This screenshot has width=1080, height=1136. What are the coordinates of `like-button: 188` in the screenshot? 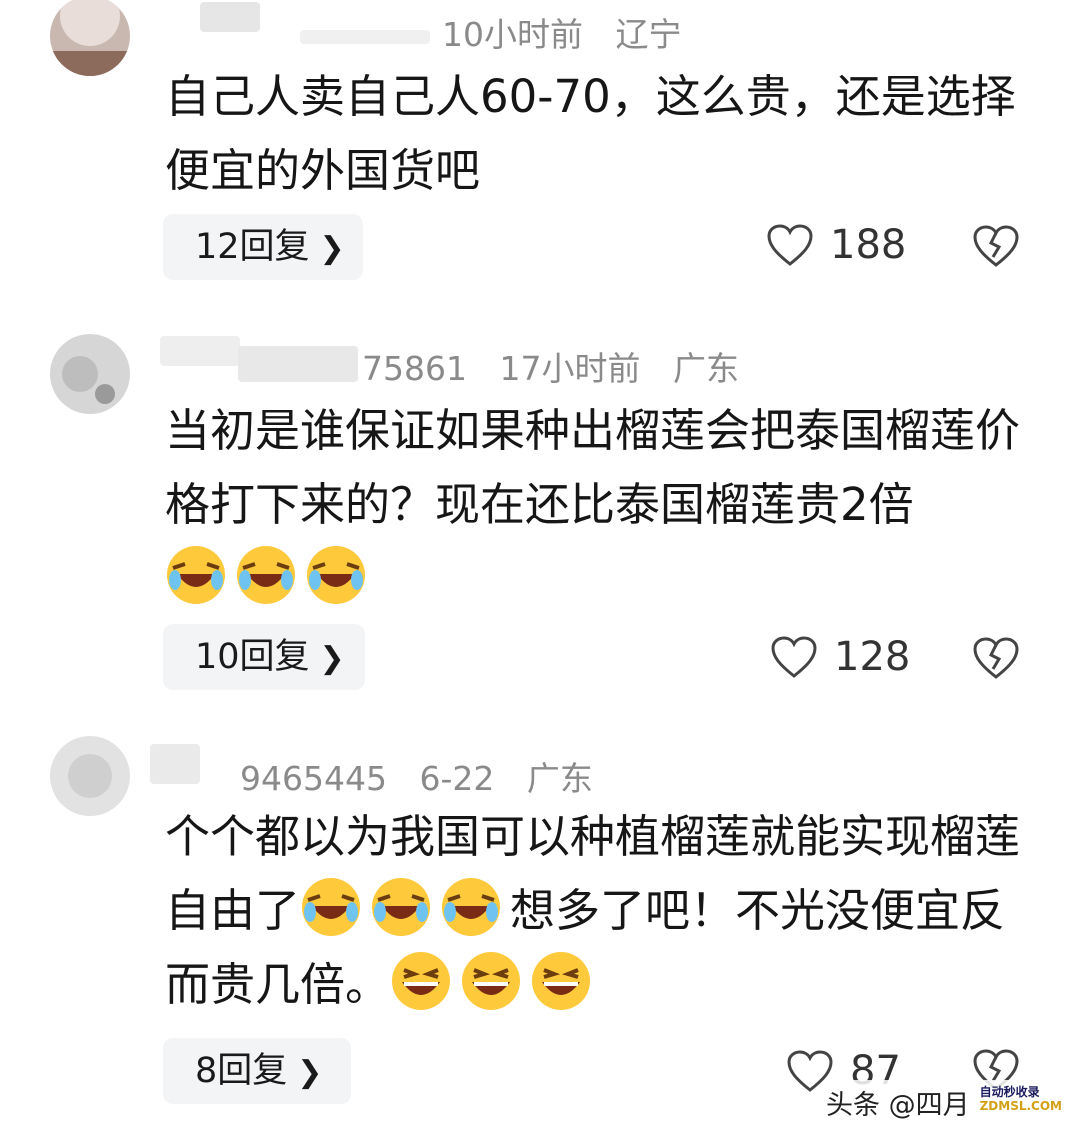 It's located at (836, 245).